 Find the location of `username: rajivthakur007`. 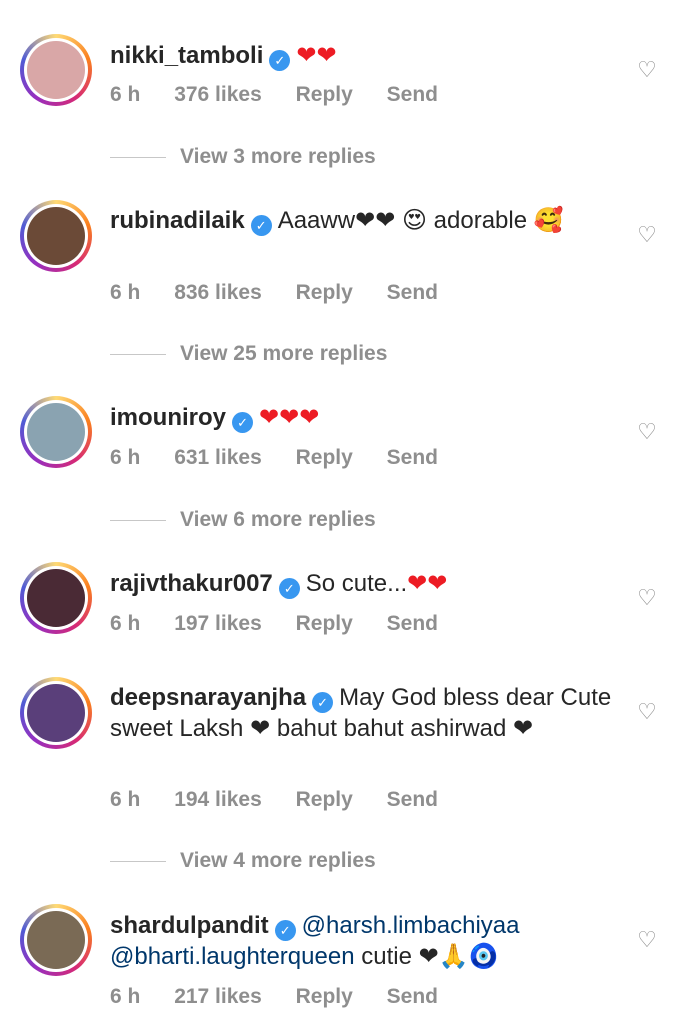

username: rajivthakur007 is located at coordinates (191, 583).